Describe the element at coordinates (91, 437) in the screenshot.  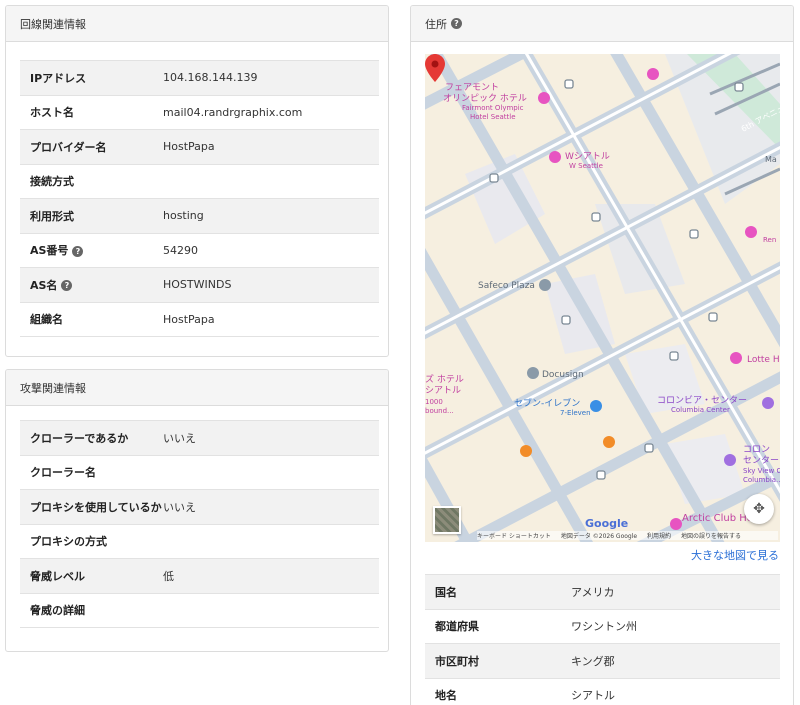
I see `row-label: クローラーであるか` at that location.